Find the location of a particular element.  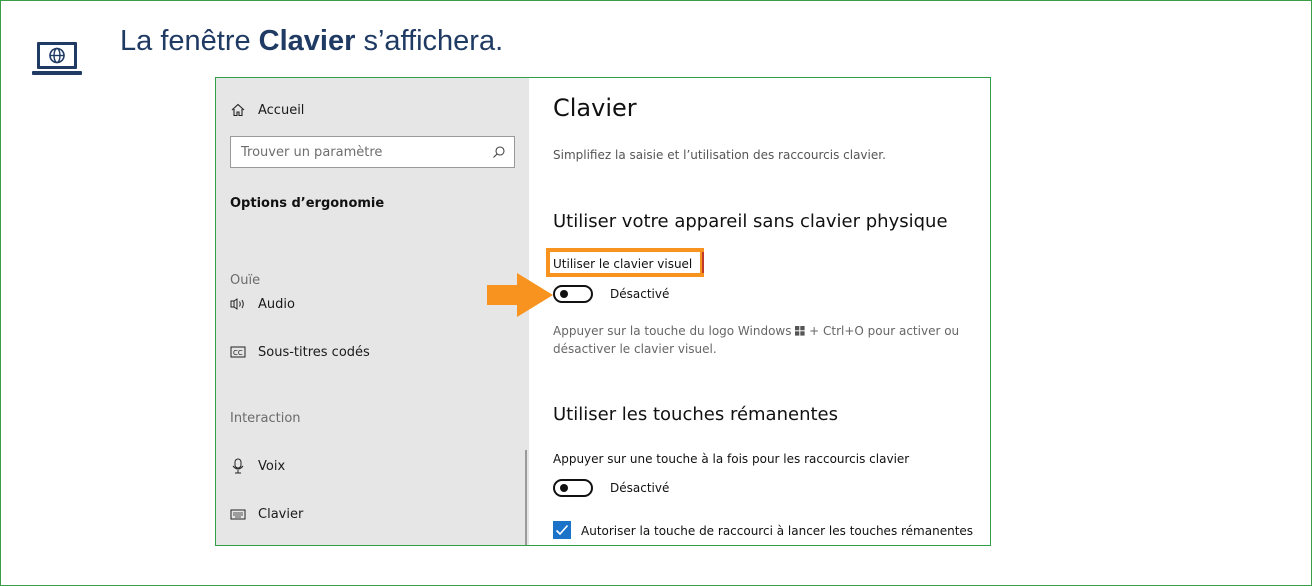

sidebar-item-label: Audio is located at coordinates (276, 304).